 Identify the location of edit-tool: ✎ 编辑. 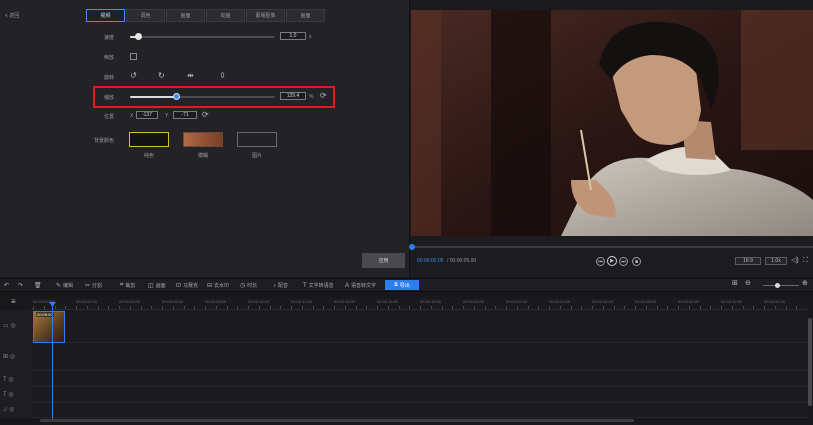
(64, 285).